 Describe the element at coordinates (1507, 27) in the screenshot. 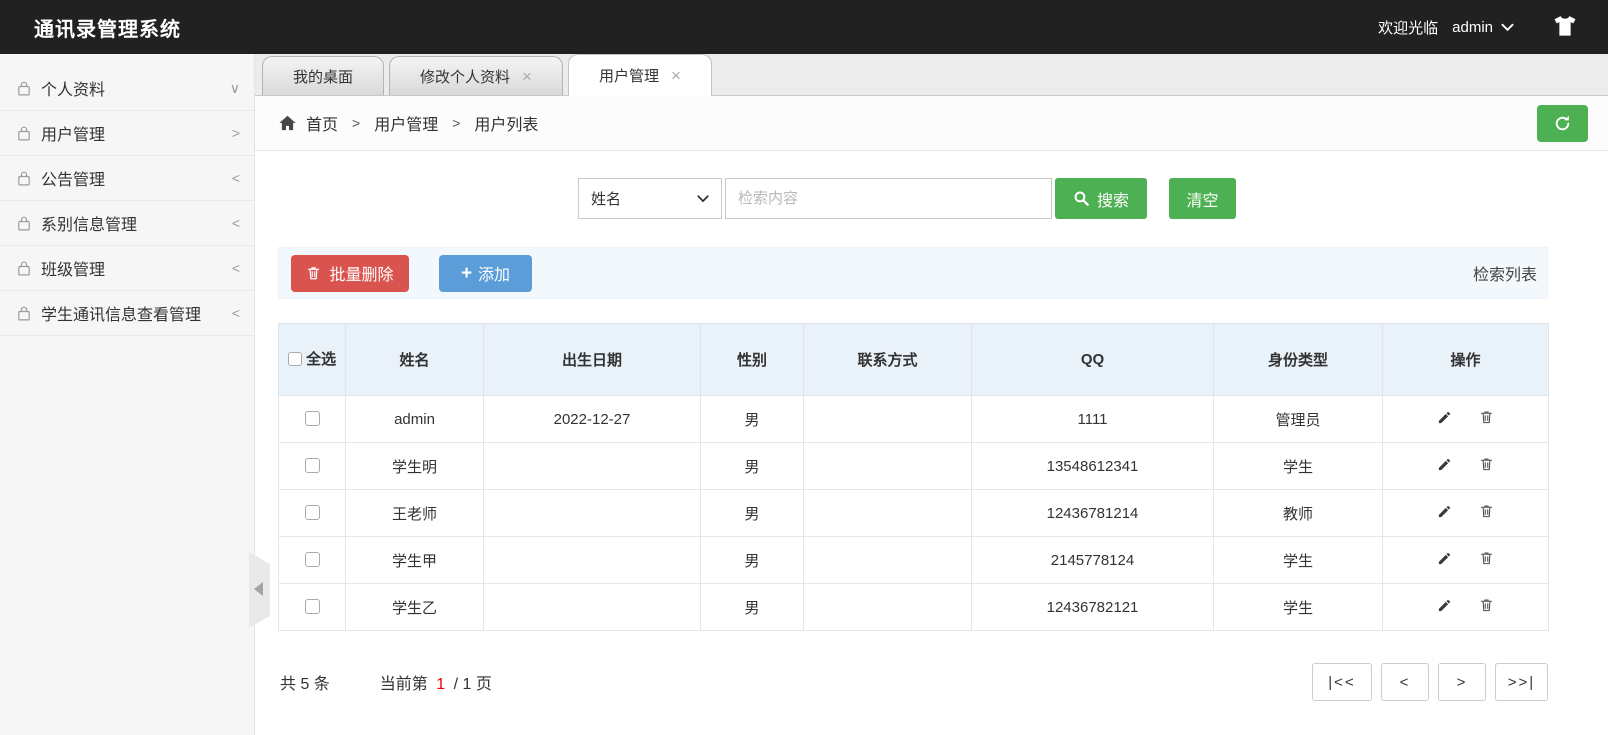

I see `chevron-down-icon` at that location.